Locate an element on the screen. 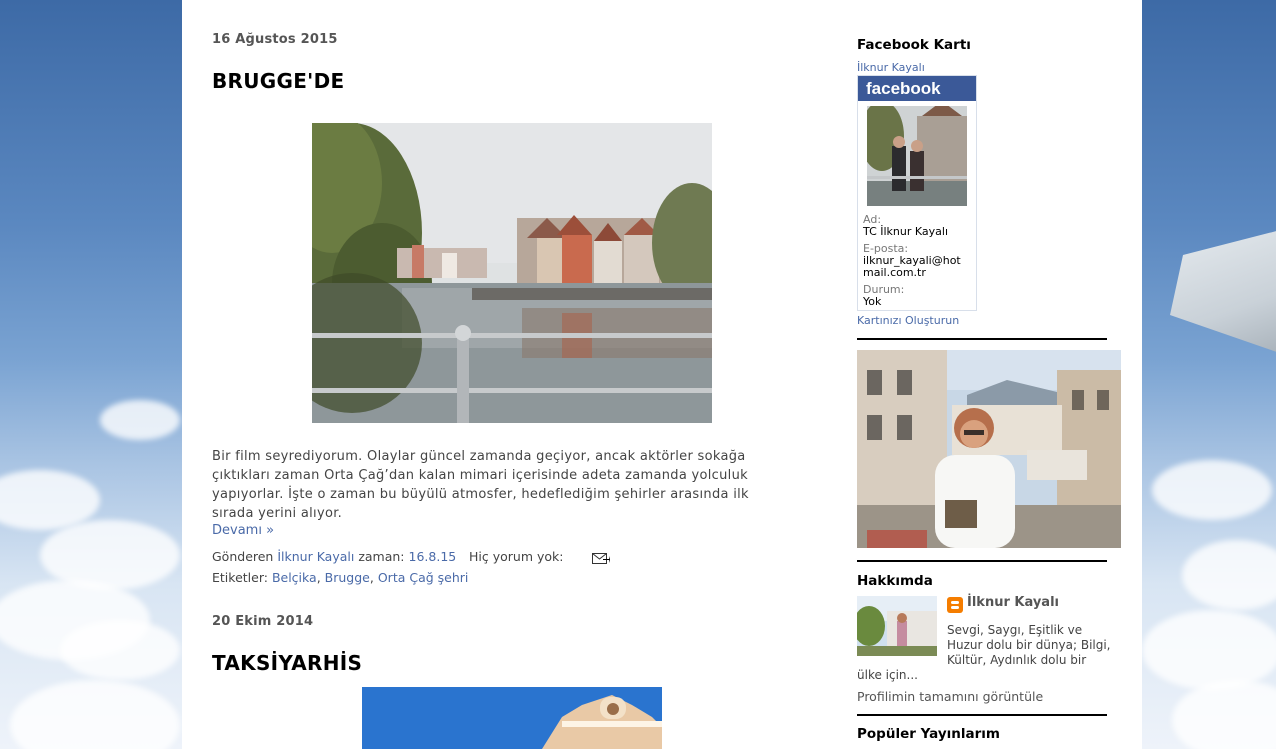 The height and width of the screenshot is (749, 1276). about-text-line: Huzur dolu bir dünya; Bilgi, is located at coordinates (1029, 645).